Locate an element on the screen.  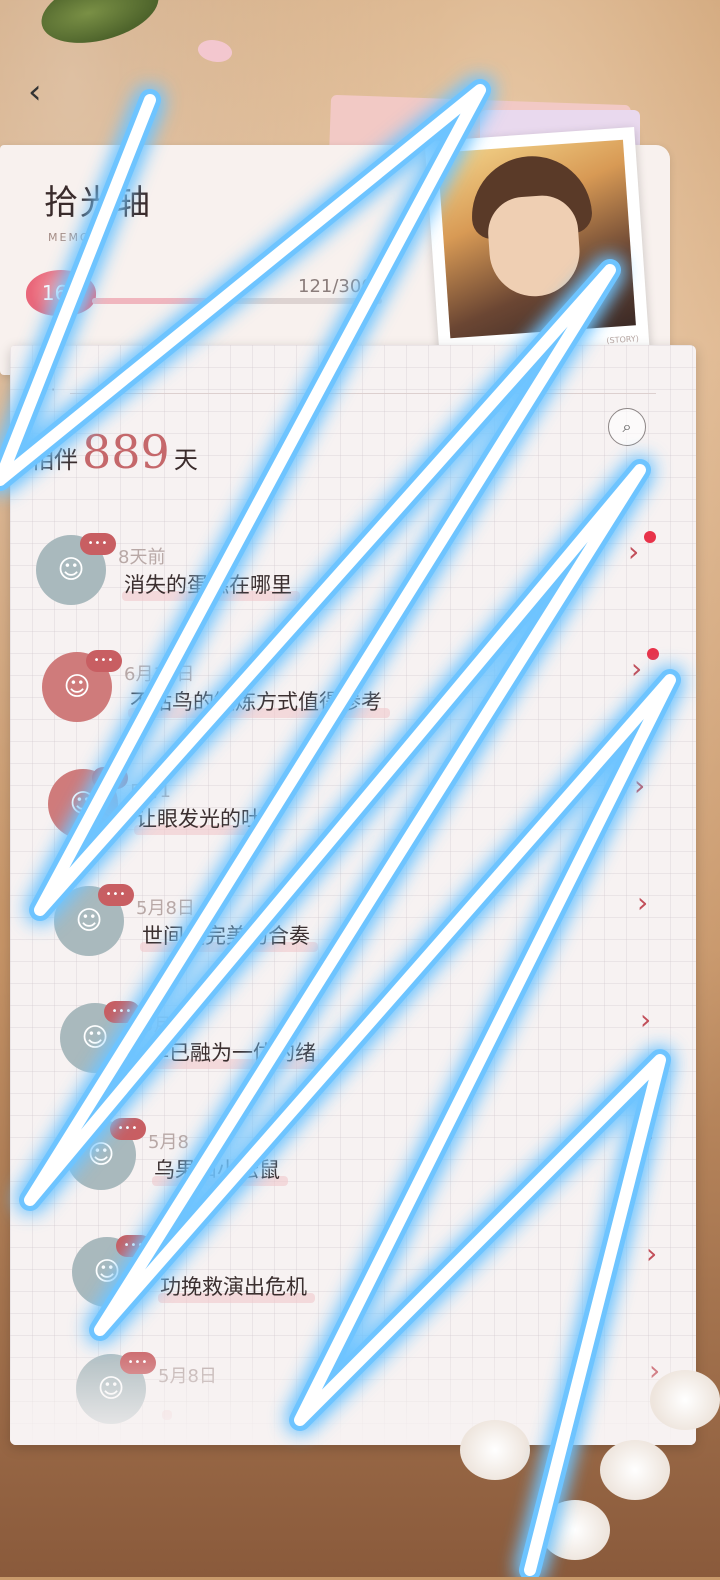
photo-face is located at coordinates (534, 246).